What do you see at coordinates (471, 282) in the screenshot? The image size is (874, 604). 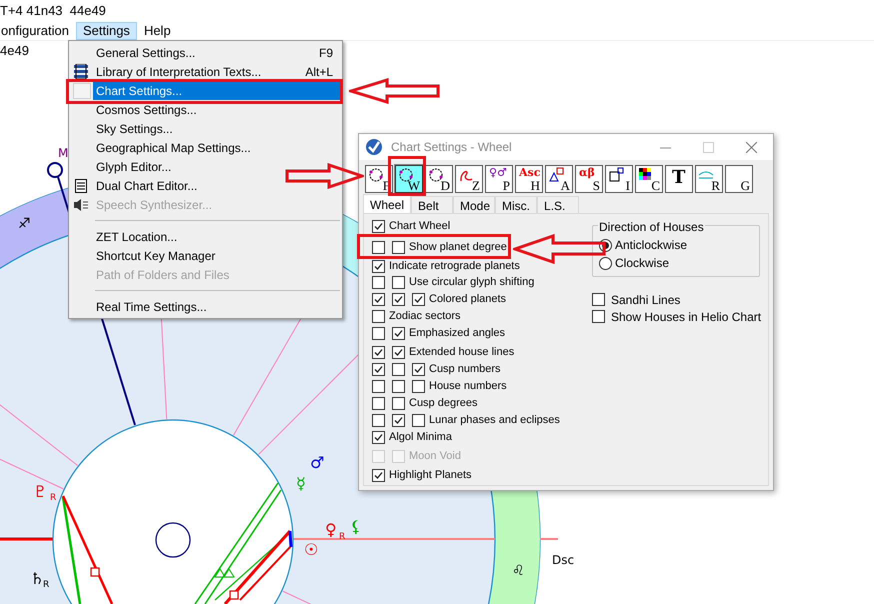 I see `option-label: Use circular glyph shifting` at bounding box center [471, 282].